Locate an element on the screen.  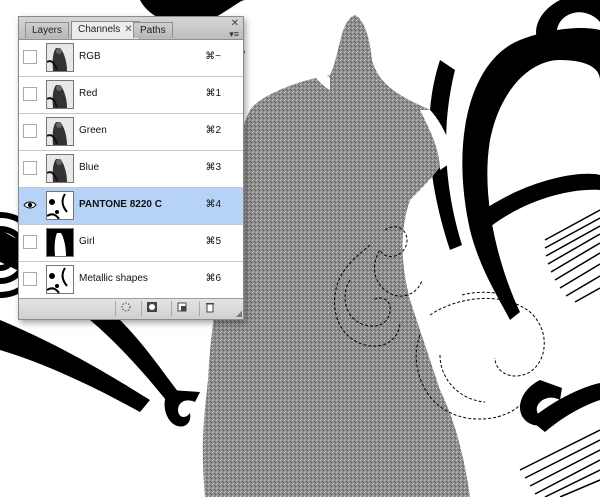
panel-footer: ◢ is located at coordinates (131, 308).